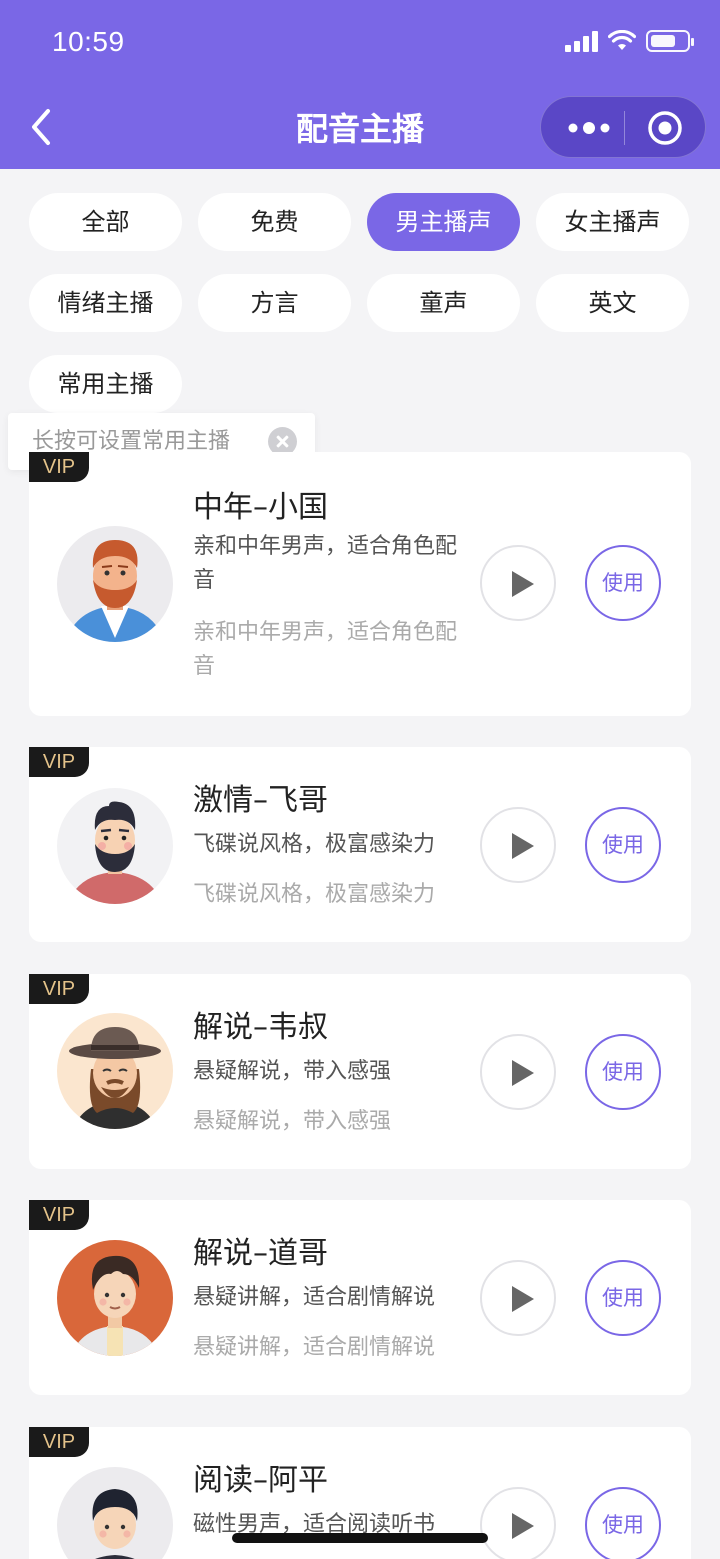  I want to click on voice-description: 悬疑讲解，适合剧情解说, so click(314, 1297).